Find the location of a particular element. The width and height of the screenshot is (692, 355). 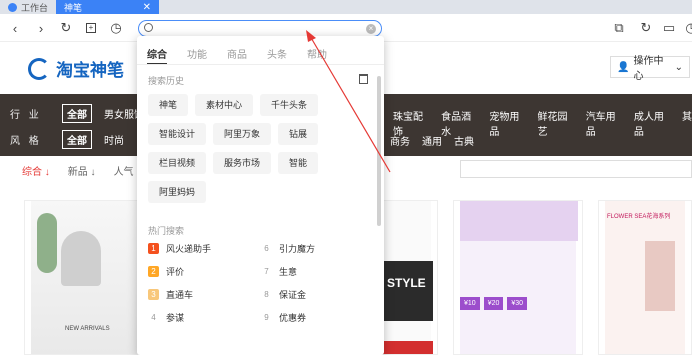

annotation-arrow-icon is located at coordinates (348, 101).